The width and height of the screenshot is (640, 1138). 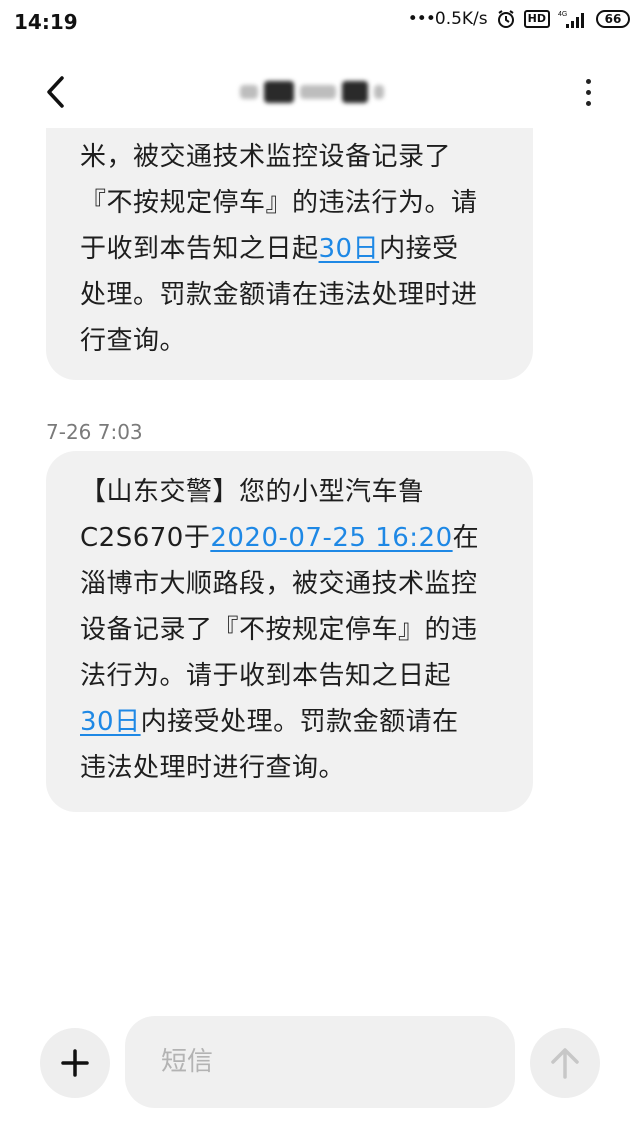 What do you see at coordinates (266, 157) in the screenshot?
I see `message-line: 米，被交通技术监控设备记录了` at bounding box center [266, 157].